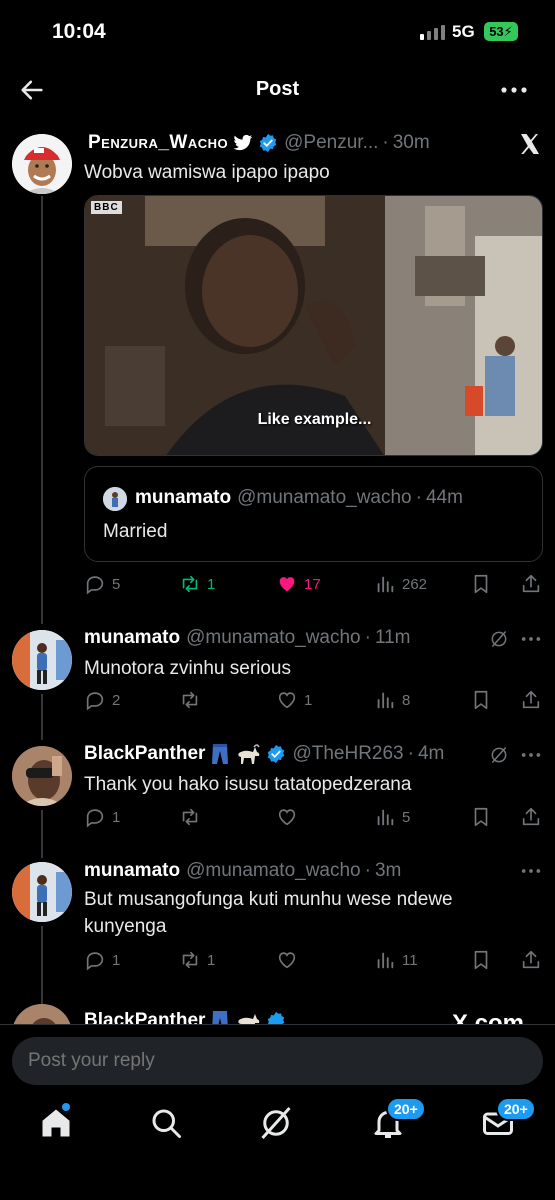 Image resolution: width=555 pixels, height=1200 pixels. Describe the element at coordinates (396, 960) in the screenshot. I see `views-button: 11` at that location.